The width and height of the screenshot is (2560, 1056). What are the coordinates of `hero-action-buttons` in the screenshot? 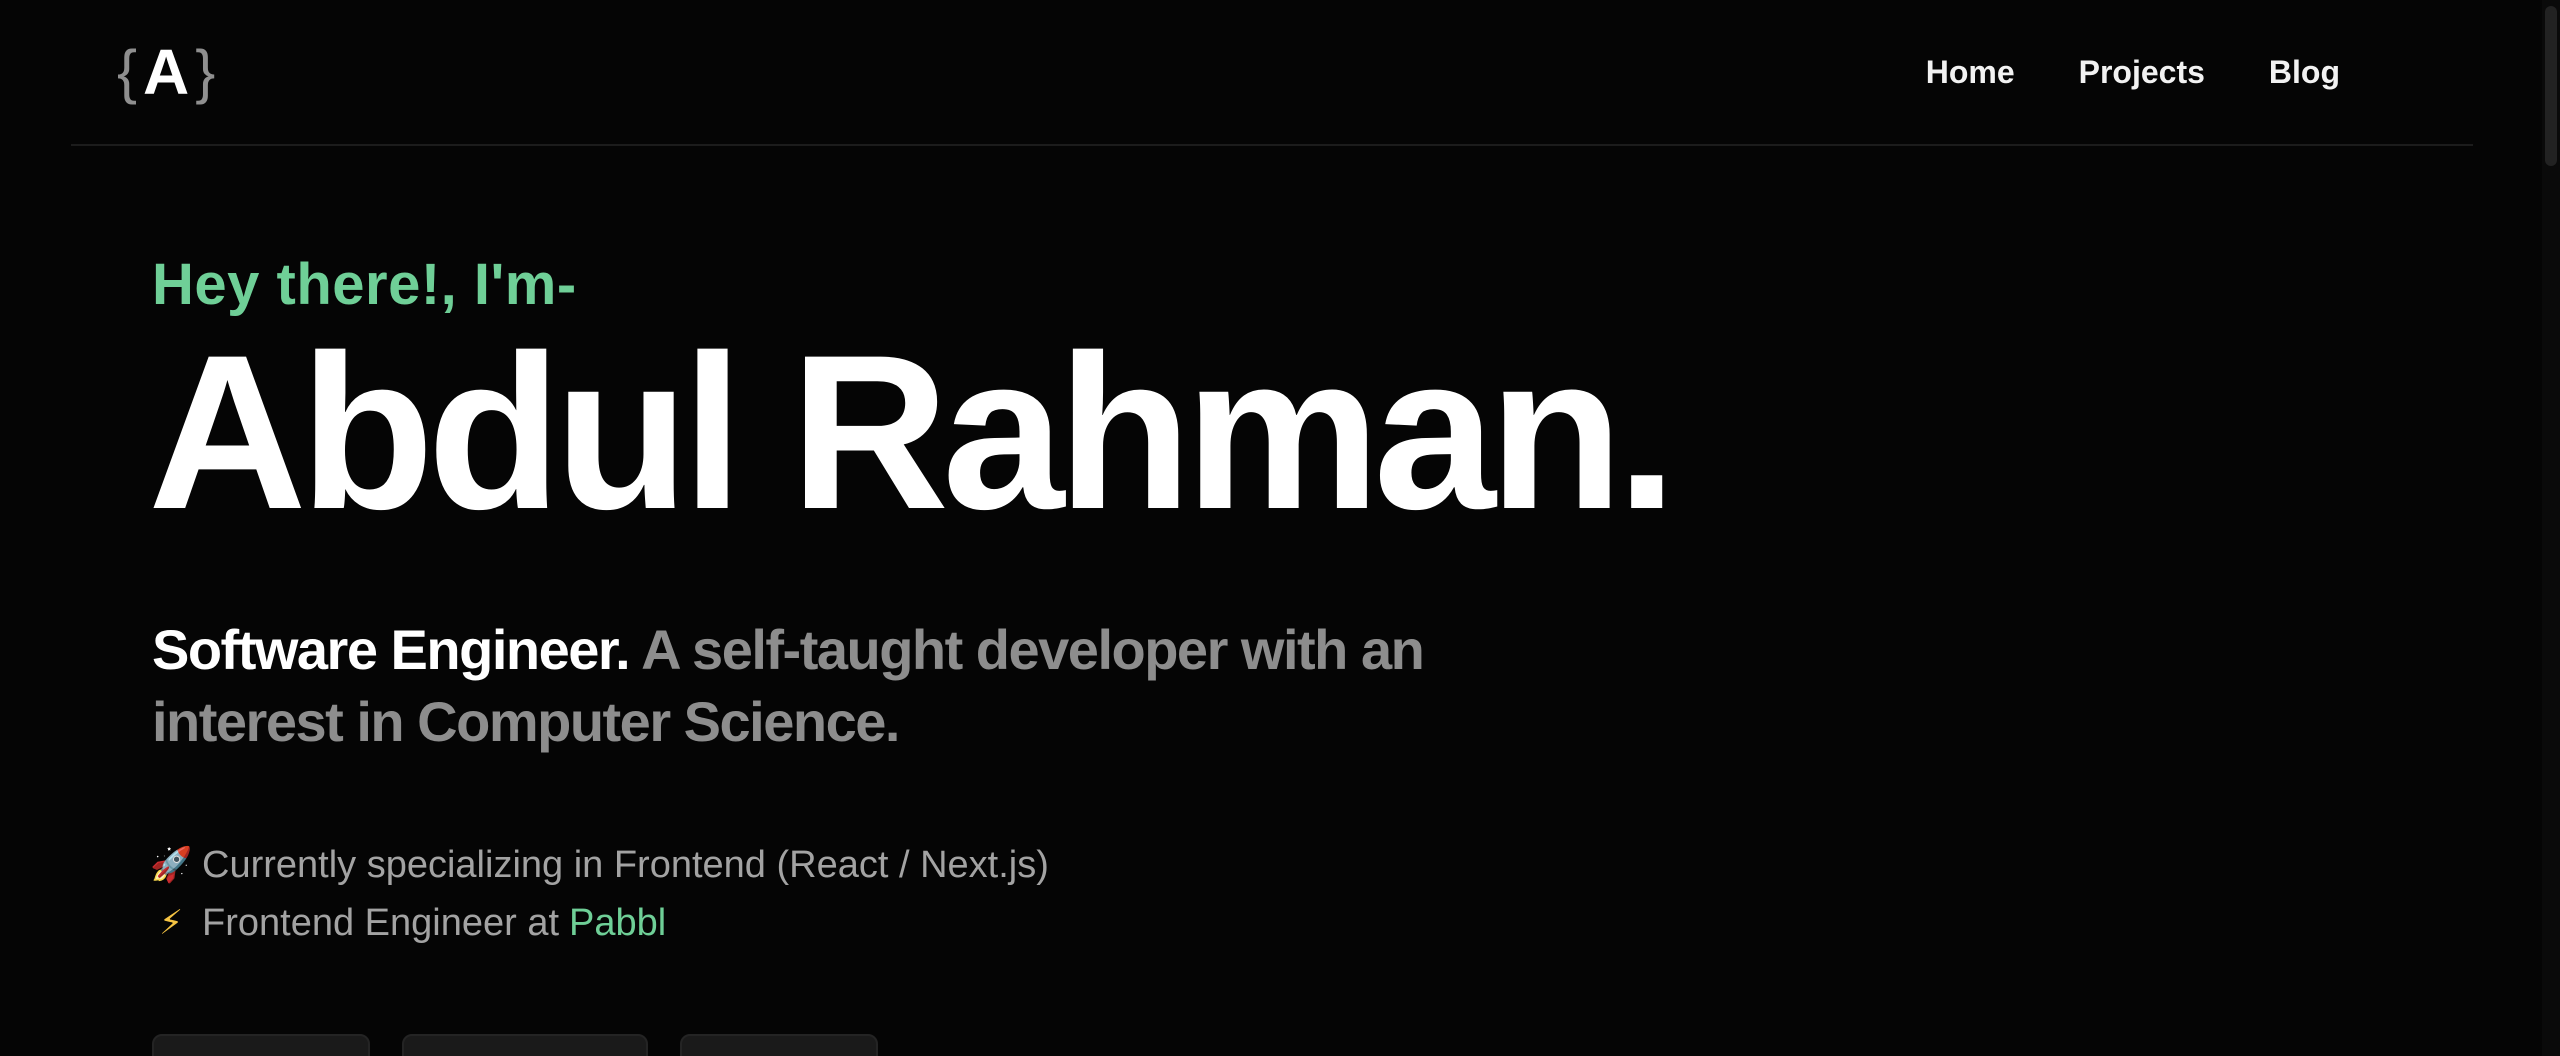 It's located at (515, 1045).